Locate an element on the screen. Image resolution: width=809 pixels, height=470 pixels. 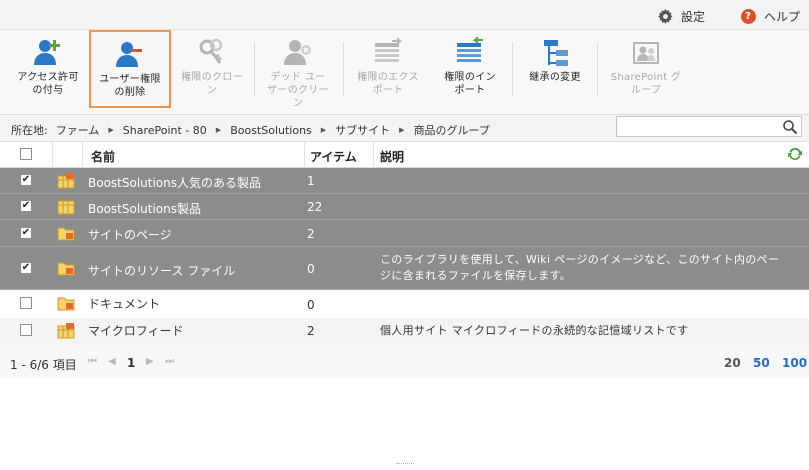
table-row: ✔ BoostSolutions製品 22 is located at coordinates (404, 207).